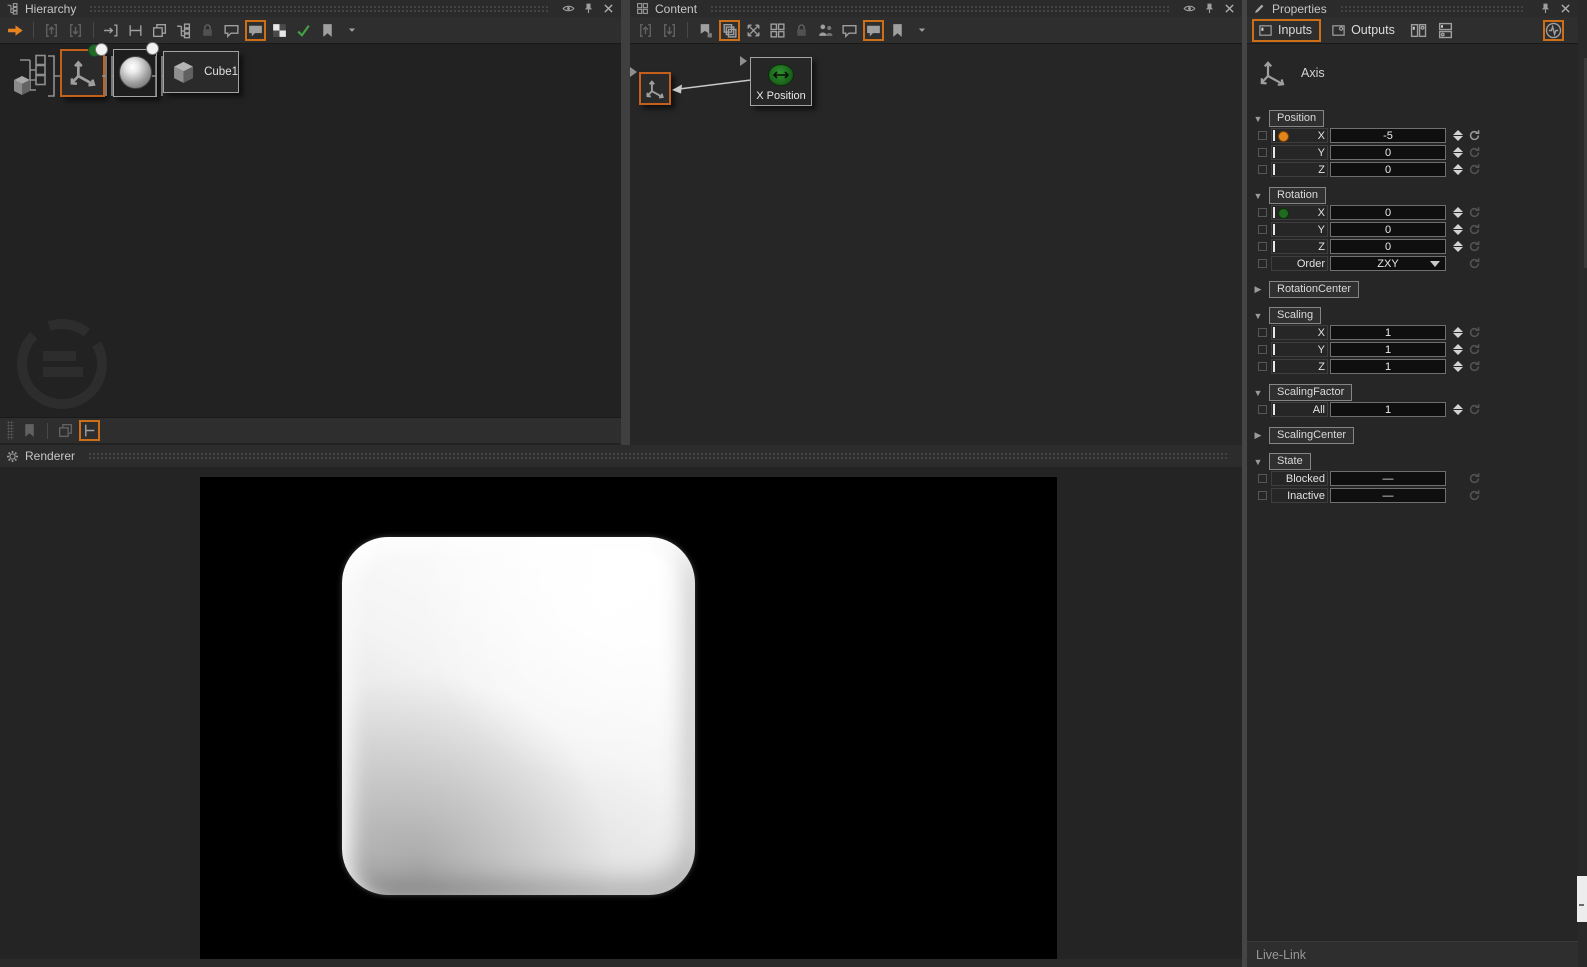  I want to click on show-instances-icon, so click(159, 30).